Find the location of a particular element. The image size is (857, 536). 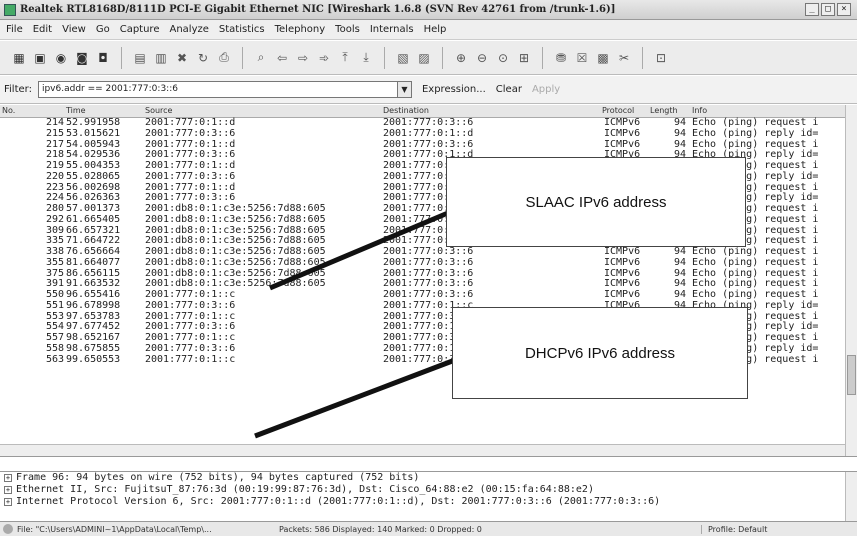

menu-edit: Edit is located at coordinates (42, 29).